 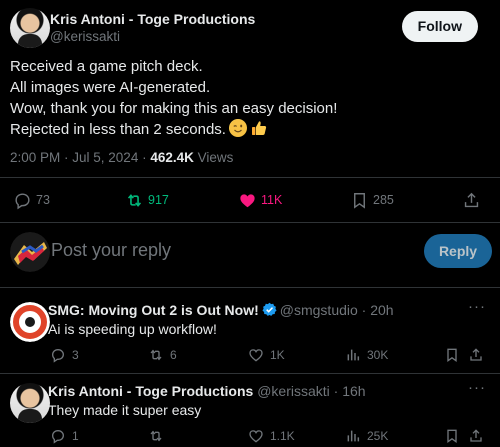 What do you see at coordinates (110, 87) in the screenshot?
I see `post-text-line: All images were AI-generated.` at bounding box center [110, 87].